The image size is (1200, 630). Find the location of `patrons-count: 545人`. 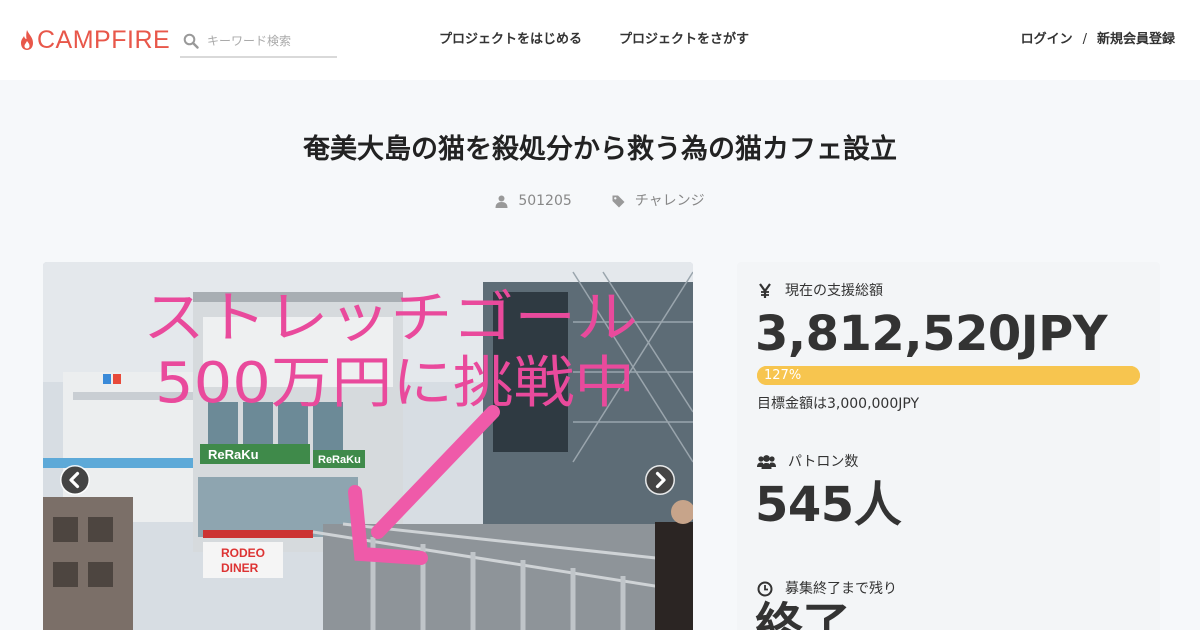

patrons-count: 545人 is located at coordinates (828, 505).